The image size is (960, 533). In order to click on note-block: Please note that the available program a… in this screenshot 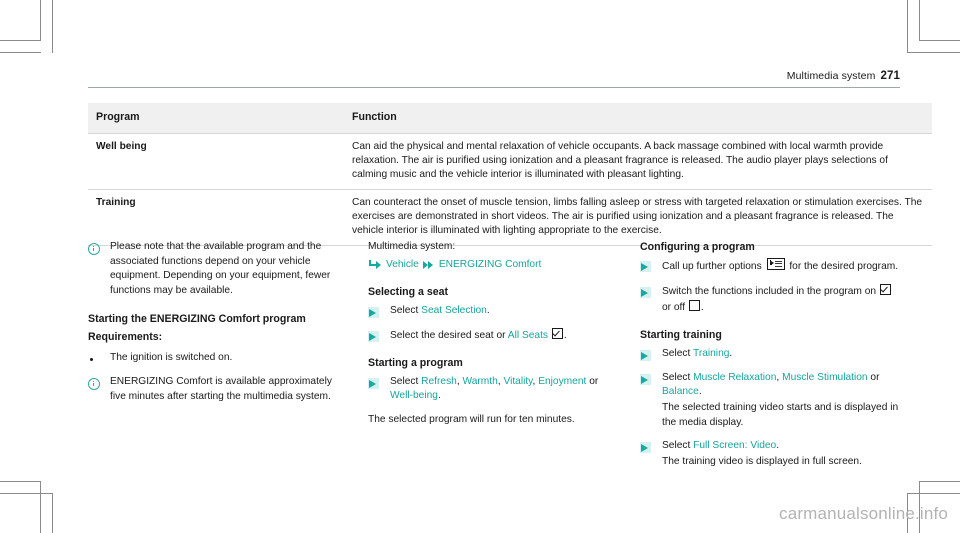, I will do `click(214, 269)`.